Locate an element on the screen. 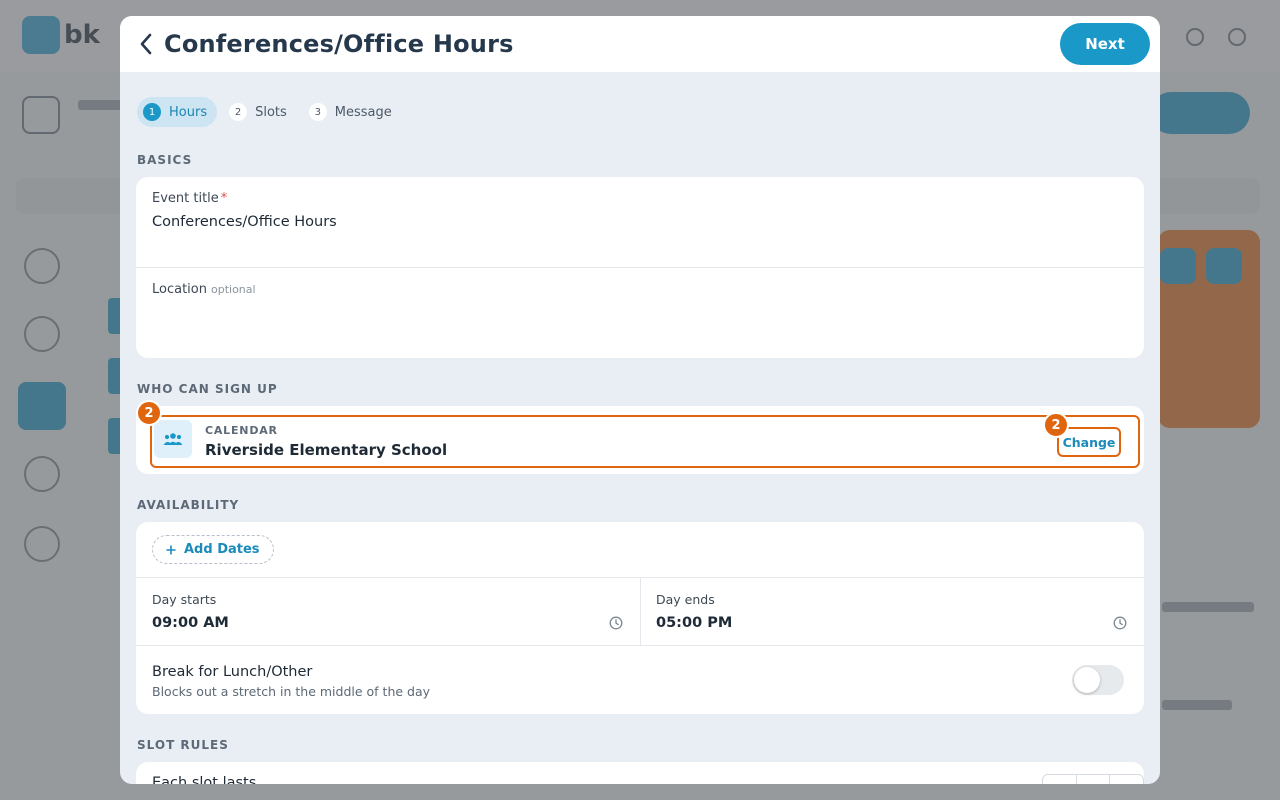 This screenshot has width=1280, height=800. tab-hours: 1 Hours is located at coordinates (177, 112).